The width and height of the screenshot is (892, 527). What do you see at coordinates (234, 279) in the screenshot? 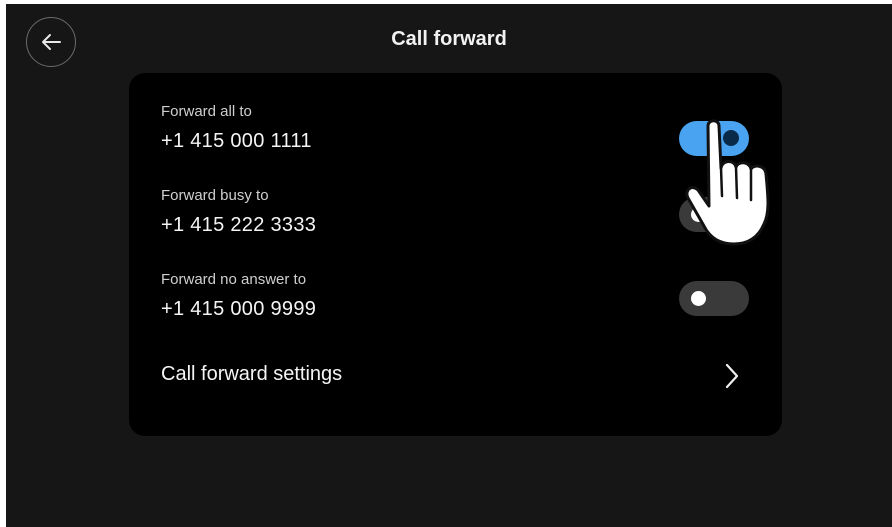
I see `forward-no-answer-label: Forward no answer to` at bounding box center [234, 279].